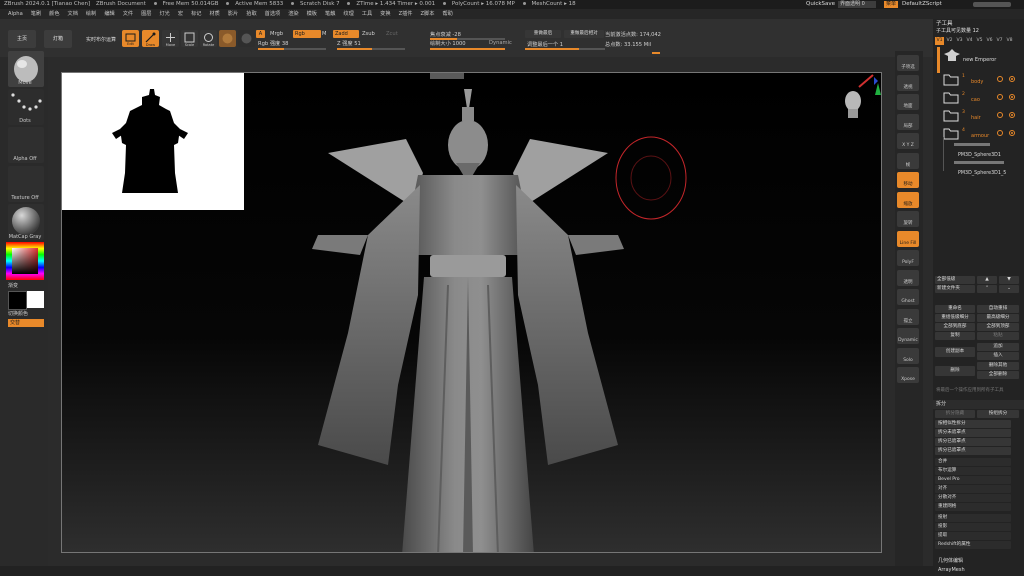  What do you see at coordinates (955, 289) in the screenshot?
I see `new-folder-button: 新建文件夹` at bounding box center [955, 289].